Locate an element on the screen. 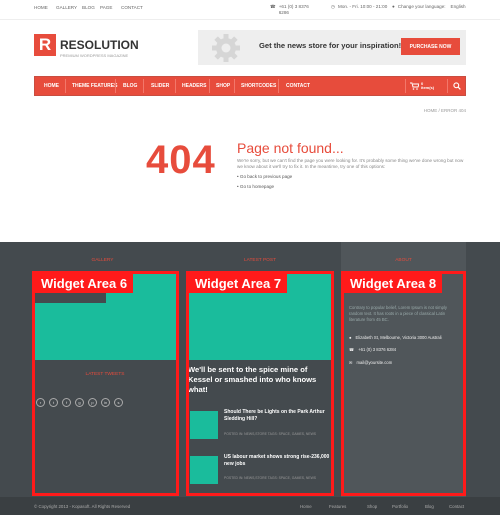 The width and height of the screenshot is (500, 515). nav-theme-features: THEME FEATURES is located at coordinates (94, 86).